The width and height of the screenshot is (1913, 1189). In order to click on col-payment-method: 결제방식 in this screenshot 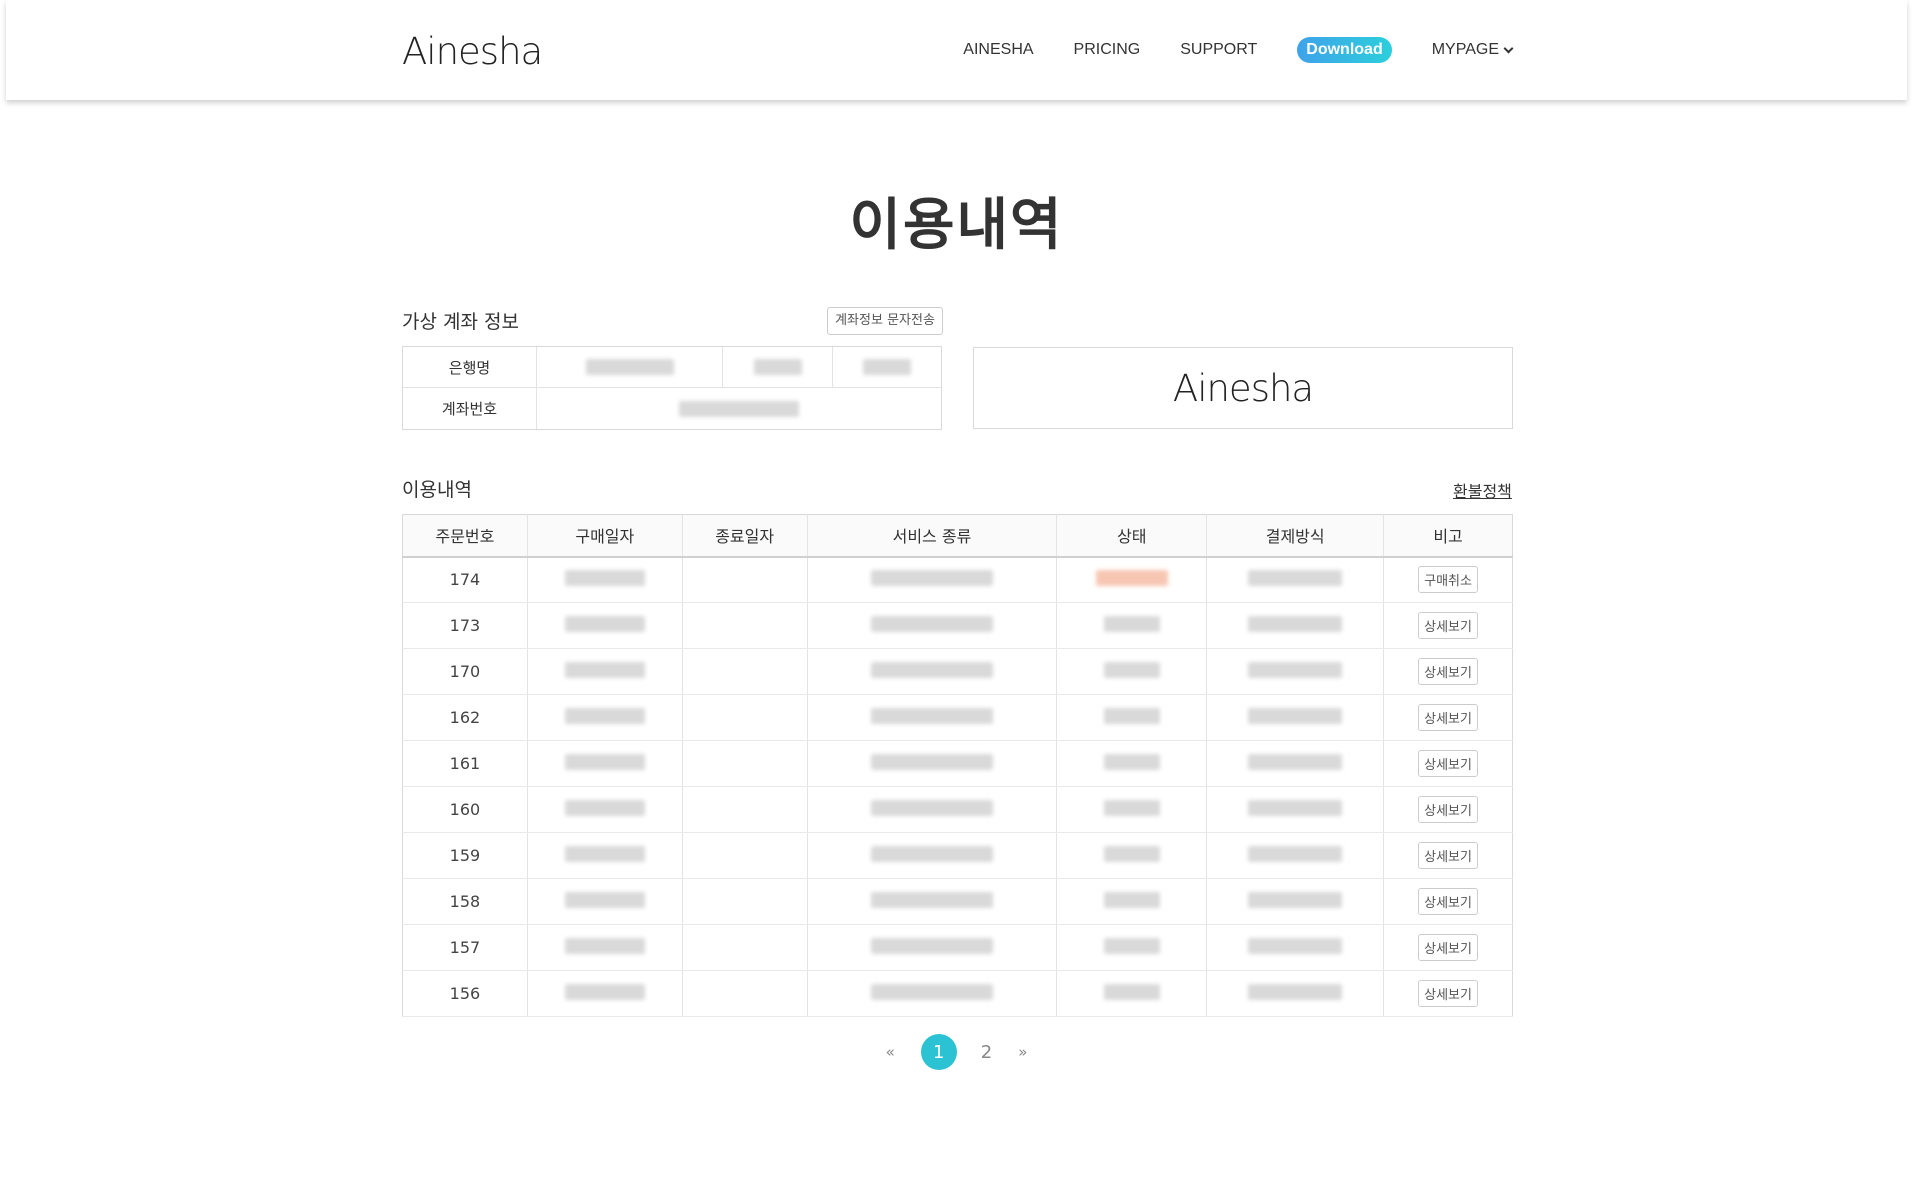, I will do `click(1295, 536)`.